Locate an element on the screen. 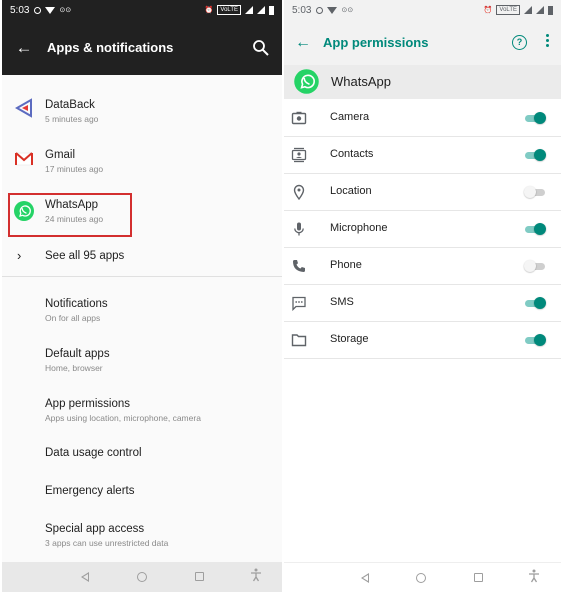 The height and width of the screenshot is (598, 563). recent-app-gmail: Gmail 17 minutes ago is located at coordinates (142, 158).